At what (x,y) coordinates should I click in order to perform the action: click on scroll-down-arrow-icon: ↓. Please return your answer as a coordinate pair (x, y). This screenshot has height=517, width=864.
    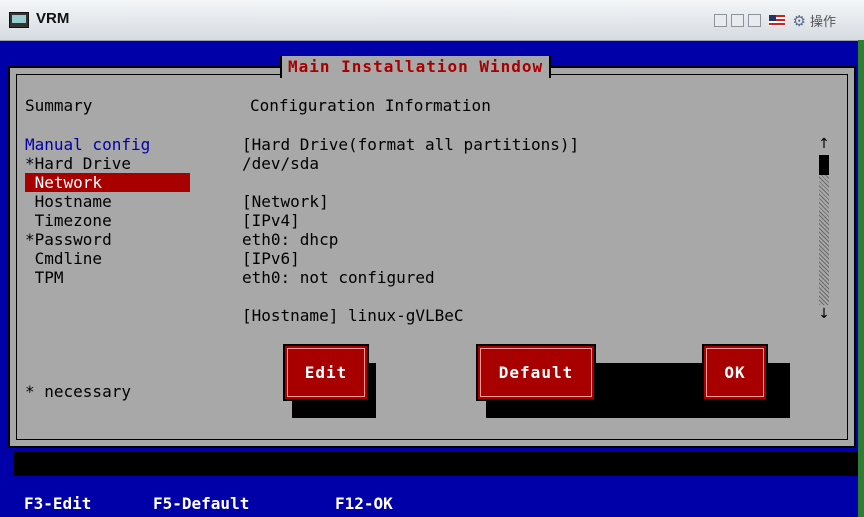
    Looking at the image, I should click on (824, 314).